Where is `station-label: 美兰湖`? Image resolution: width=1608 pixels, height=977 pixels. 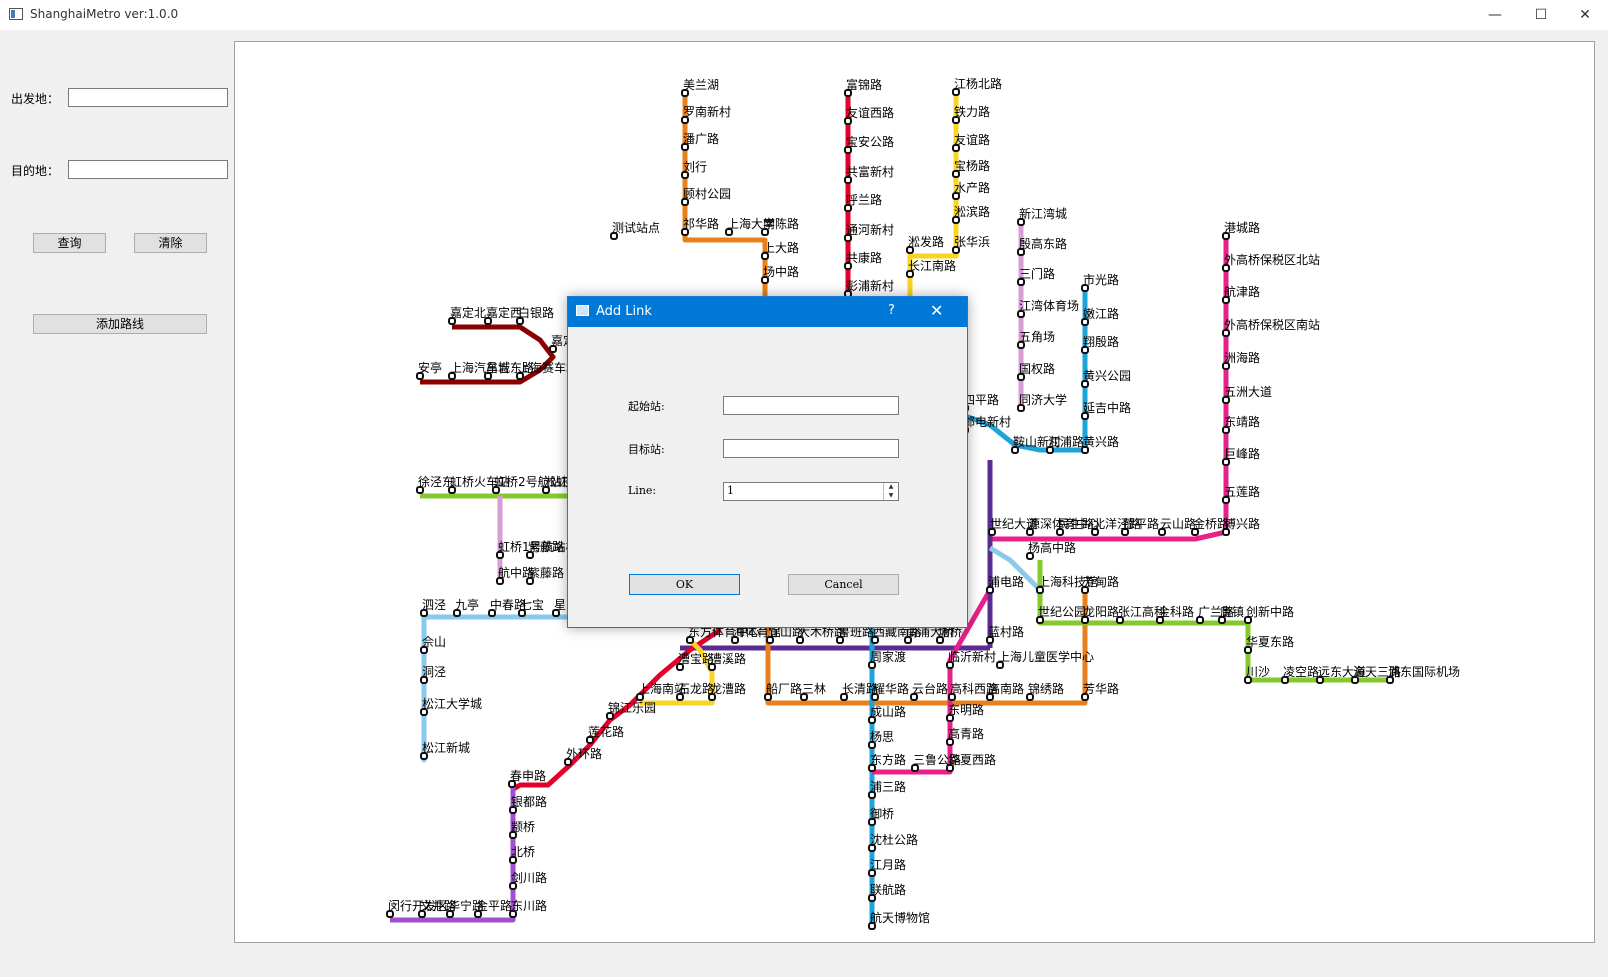
station-label: 美兰湖 is located at coordinates (701, 84).